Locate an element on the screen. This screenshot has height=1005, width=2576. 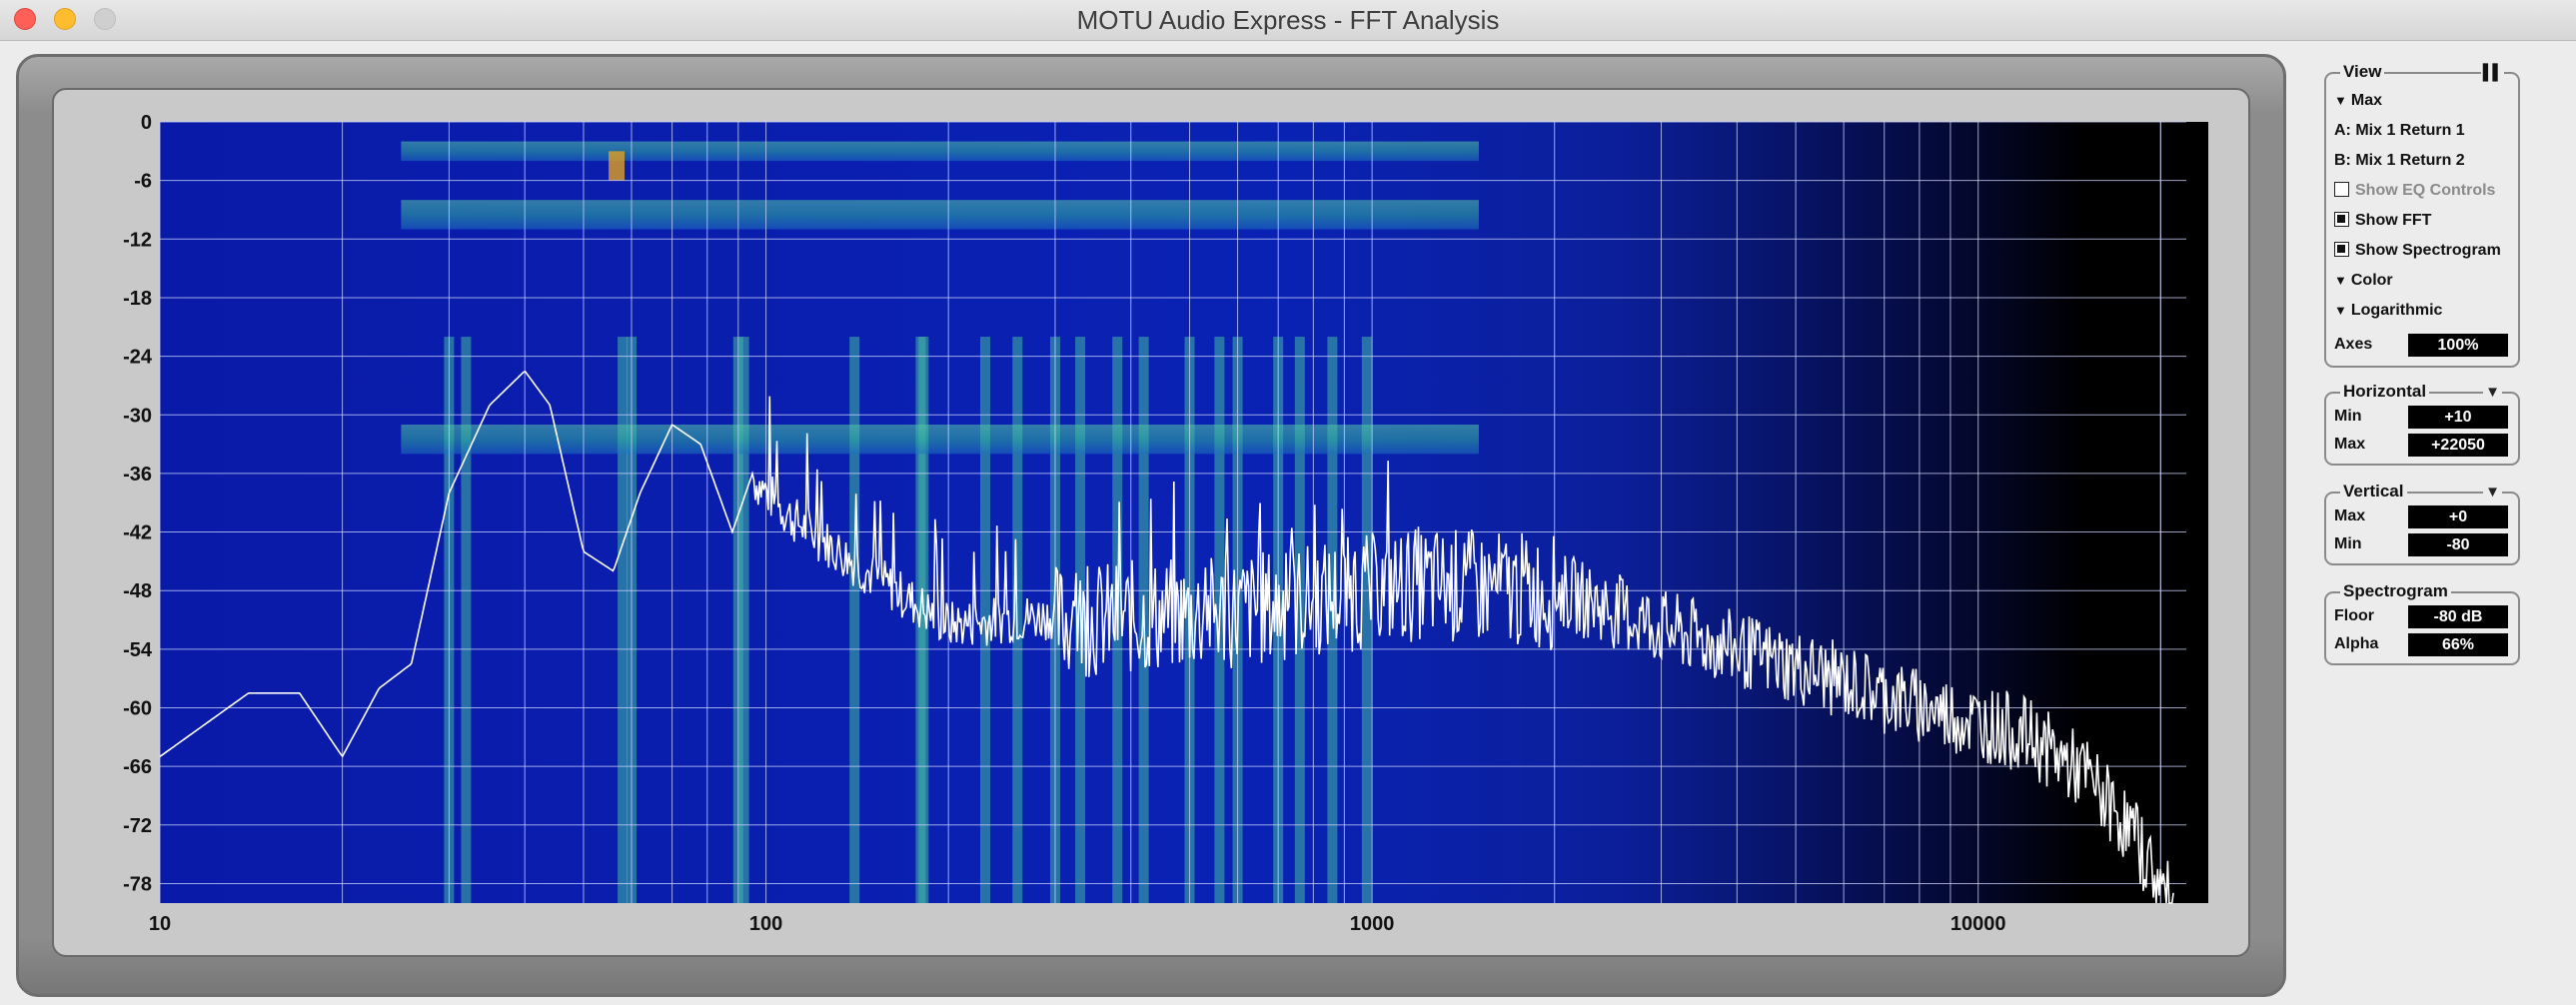
x-tick-label: 1000 is located at coordinates (1372, 924).